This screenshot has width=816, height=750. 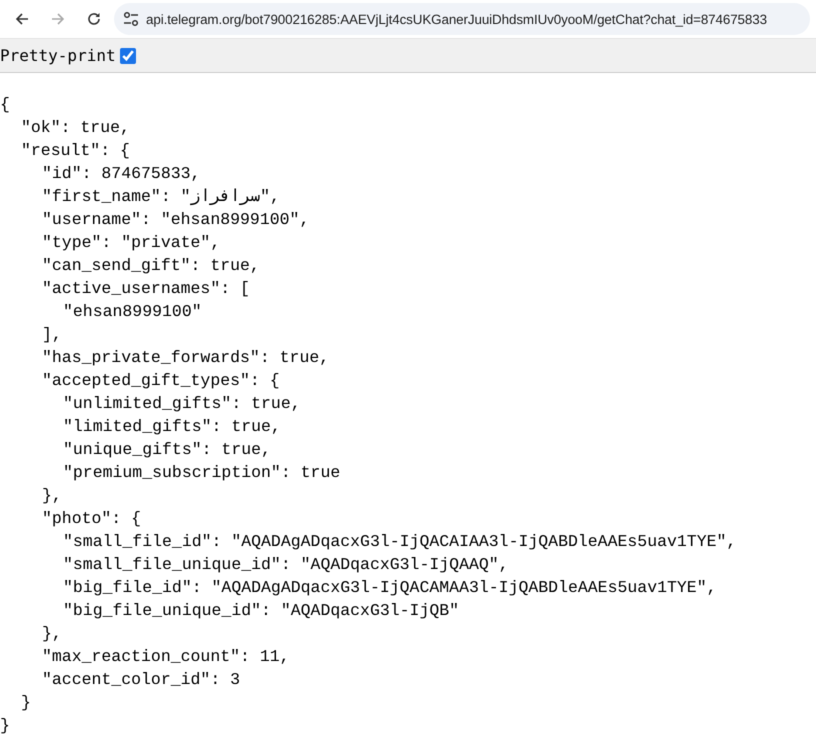 I want to click on code-line: {, so click(x=5, y=105).